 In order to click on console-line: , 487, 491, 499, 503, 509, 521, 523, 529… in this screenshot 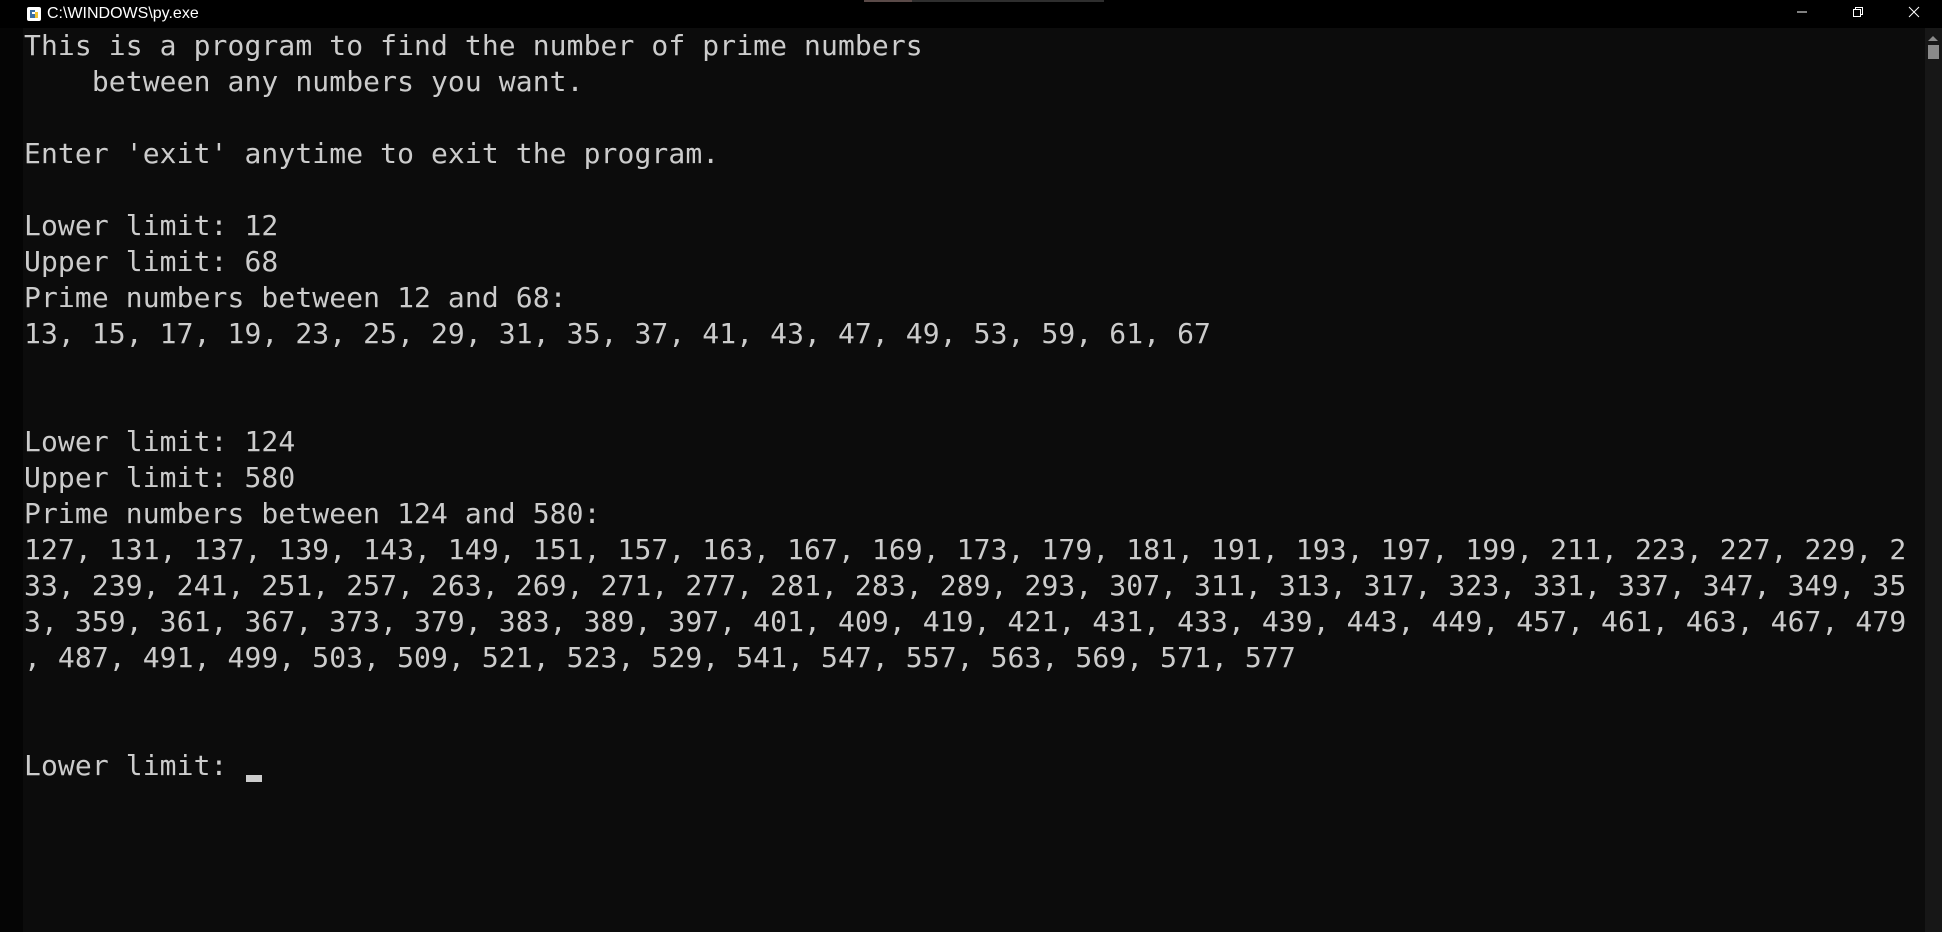, I will do `click(660, 657)`.